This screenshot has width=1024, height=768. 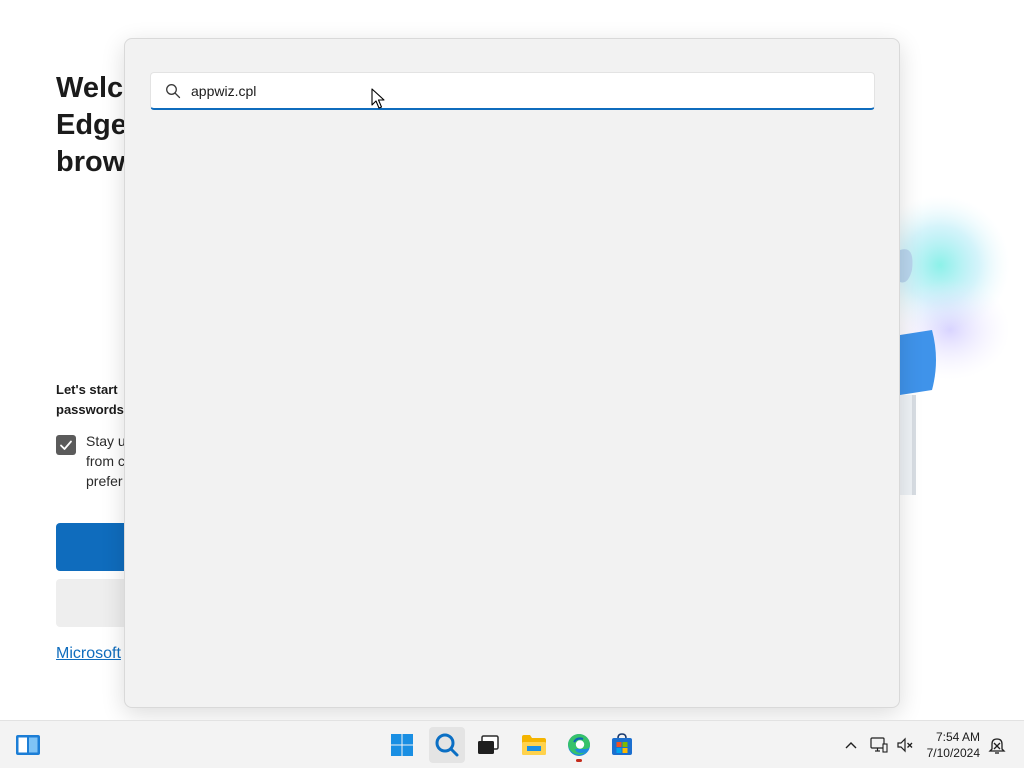 I want to click on mouse-cursor-icon, so click(x=378, y=98).